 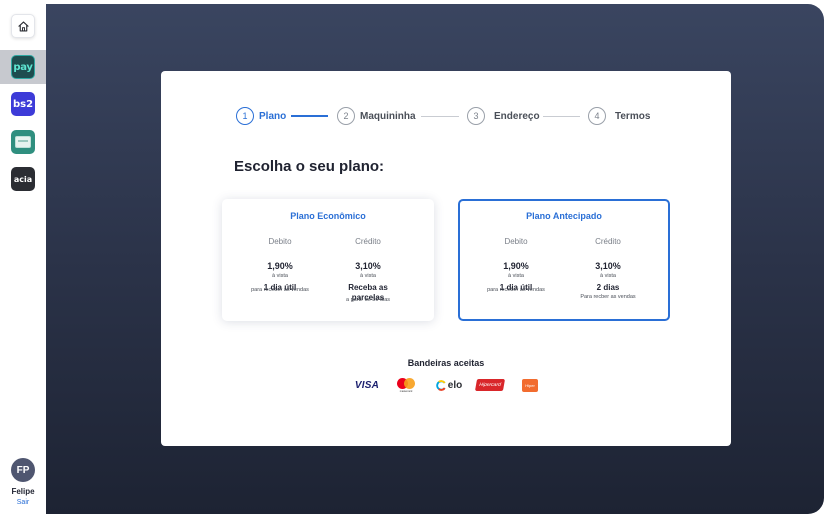 I want to click on step-label: Endereço, so click(x=517, y=116).